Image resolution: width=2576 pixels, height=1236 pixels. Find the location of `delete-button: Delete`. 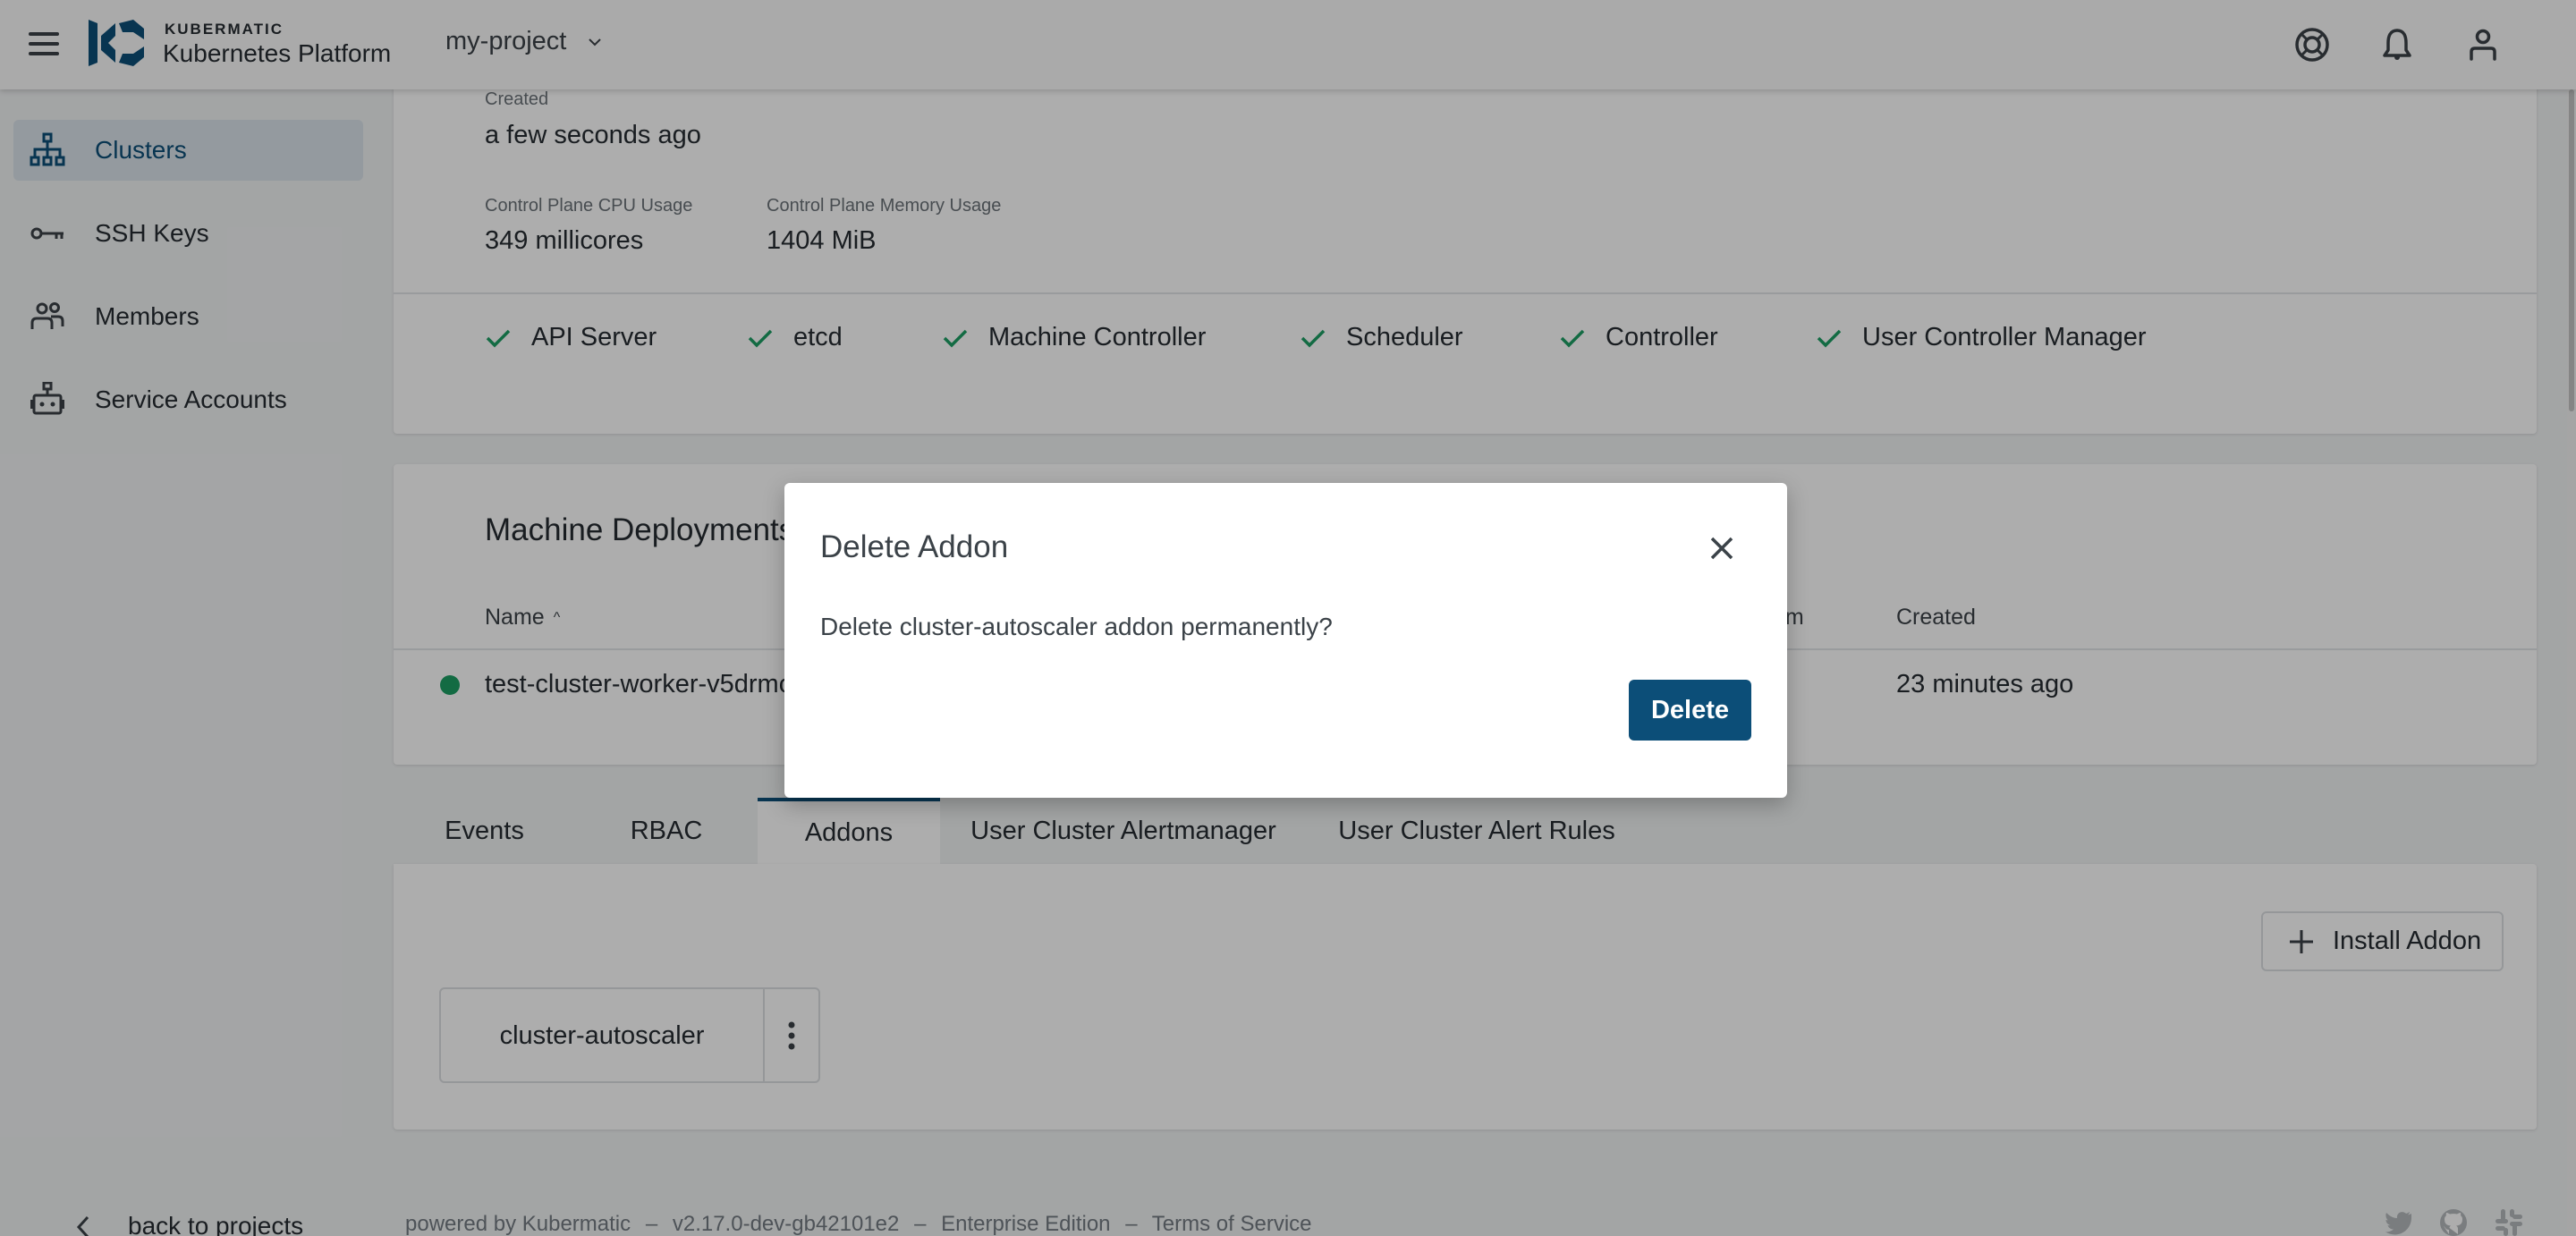

delete-button: Delete is located at coordinates (1690, 711).